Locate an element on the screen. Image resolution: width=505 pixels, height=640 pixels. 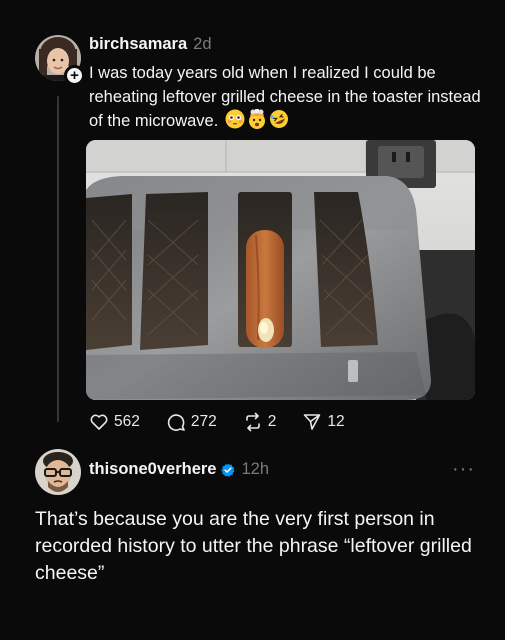
reply-timestamp: 12h is located at coordinates (255, 469).